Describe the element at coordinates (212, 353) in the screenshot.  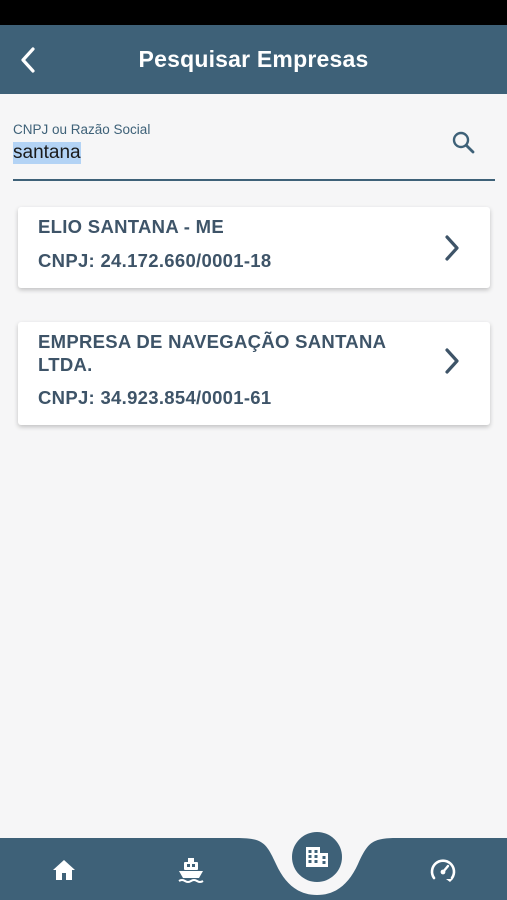
I see `company-name: EMPRESA DE NAVEGAÇÃO SANTANA LTDA.` at that location.